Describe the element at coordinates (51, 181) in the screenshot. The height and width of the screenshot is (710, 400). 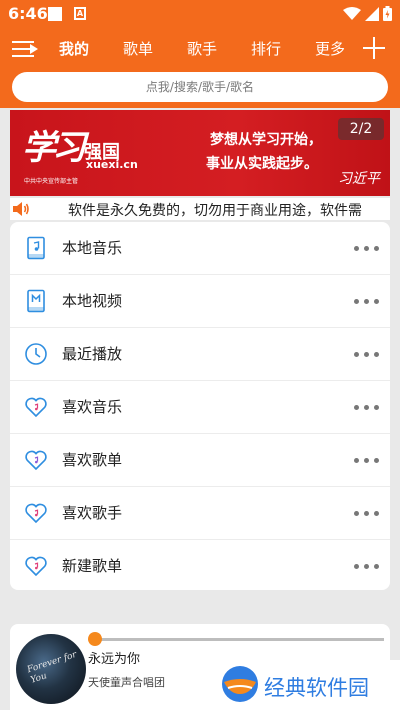
I see `logo-caption: 中共中央宣传部主管` at that location.